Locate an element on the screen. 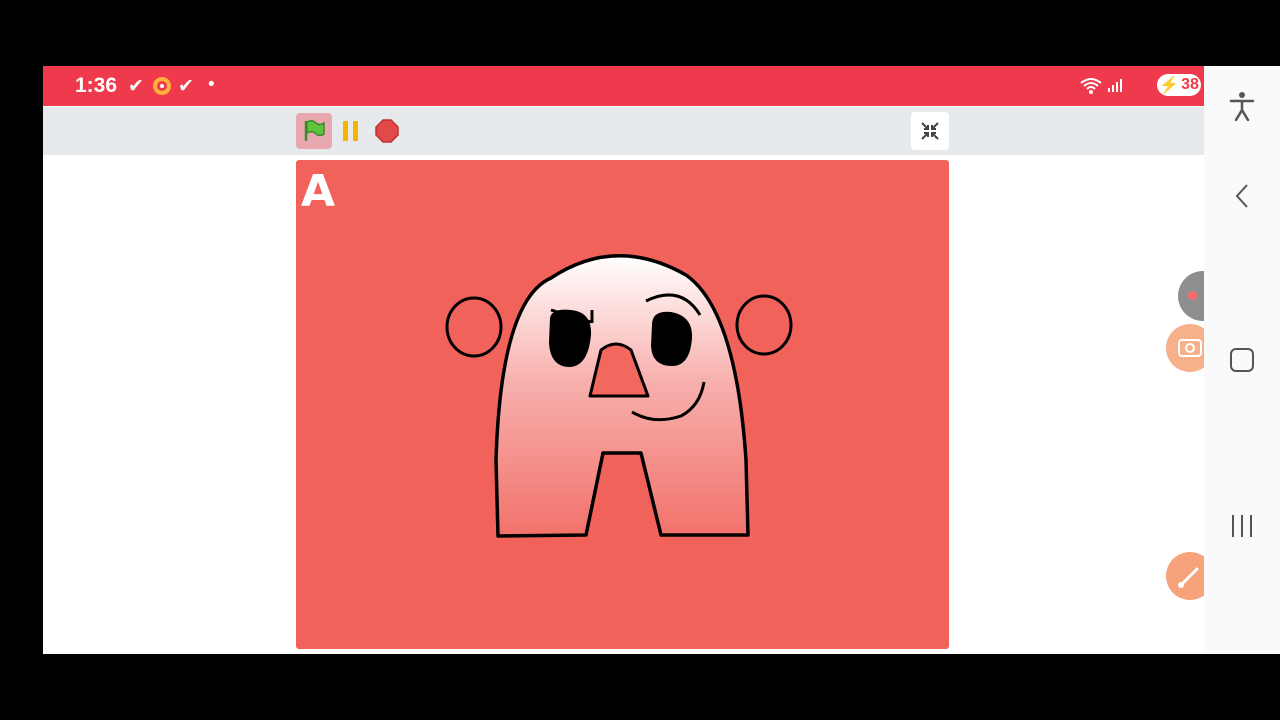 This screenshot has height=720, width=1280. record-dot-icon is located at coordinates (1192, 295).